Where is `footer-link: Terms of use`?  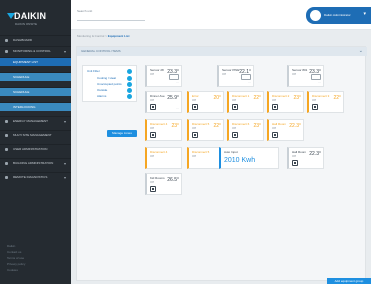
footer-link: Terms of use is located at coordinates (15, 258).